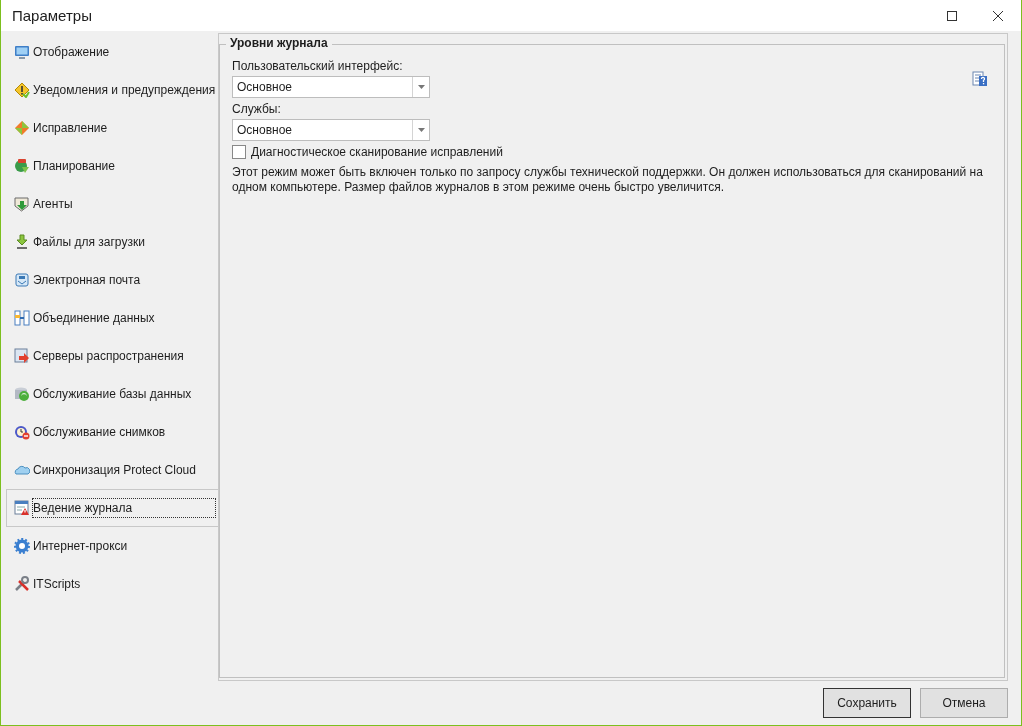 The height and width of the screenshot is (726, 1022). I want to click on sidebar-item: Обслуживание снимков, so click(109, 432).